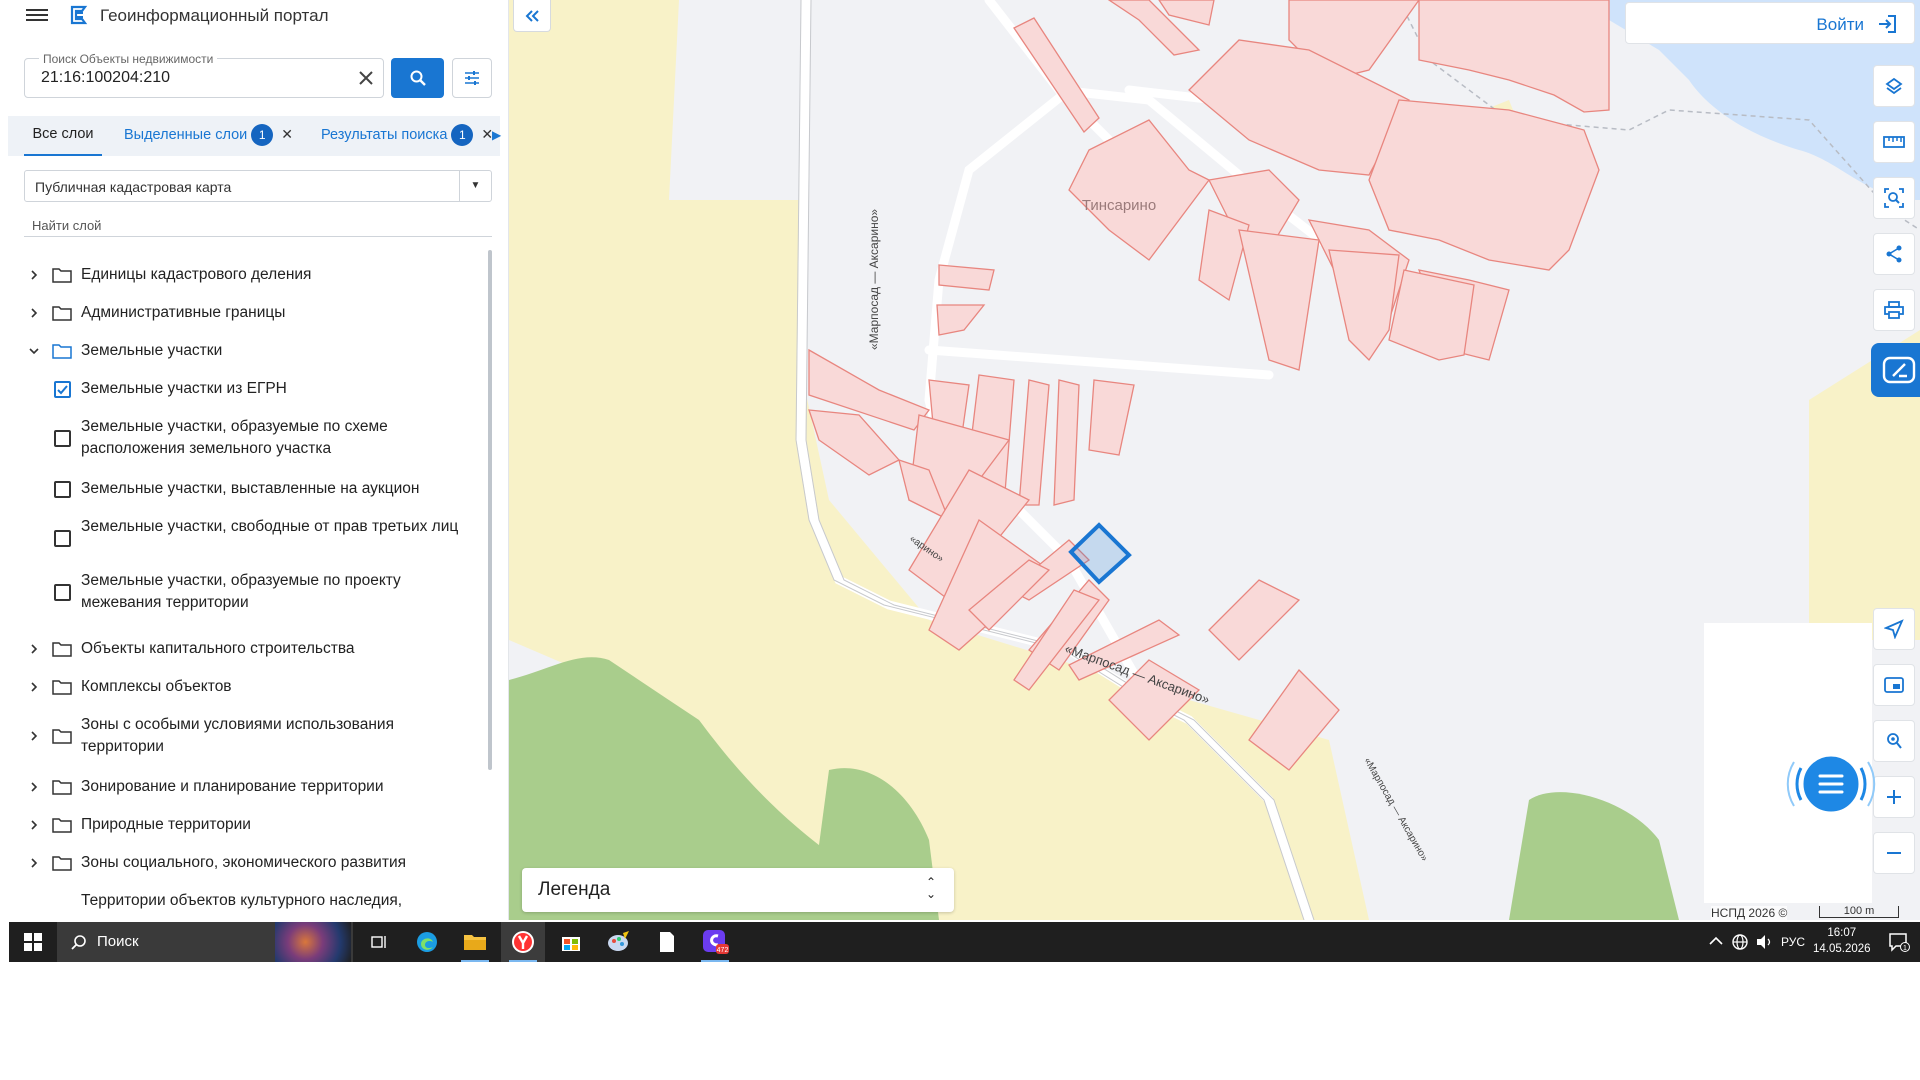  I want to click on login-button: Войти, so click(1770, 23).